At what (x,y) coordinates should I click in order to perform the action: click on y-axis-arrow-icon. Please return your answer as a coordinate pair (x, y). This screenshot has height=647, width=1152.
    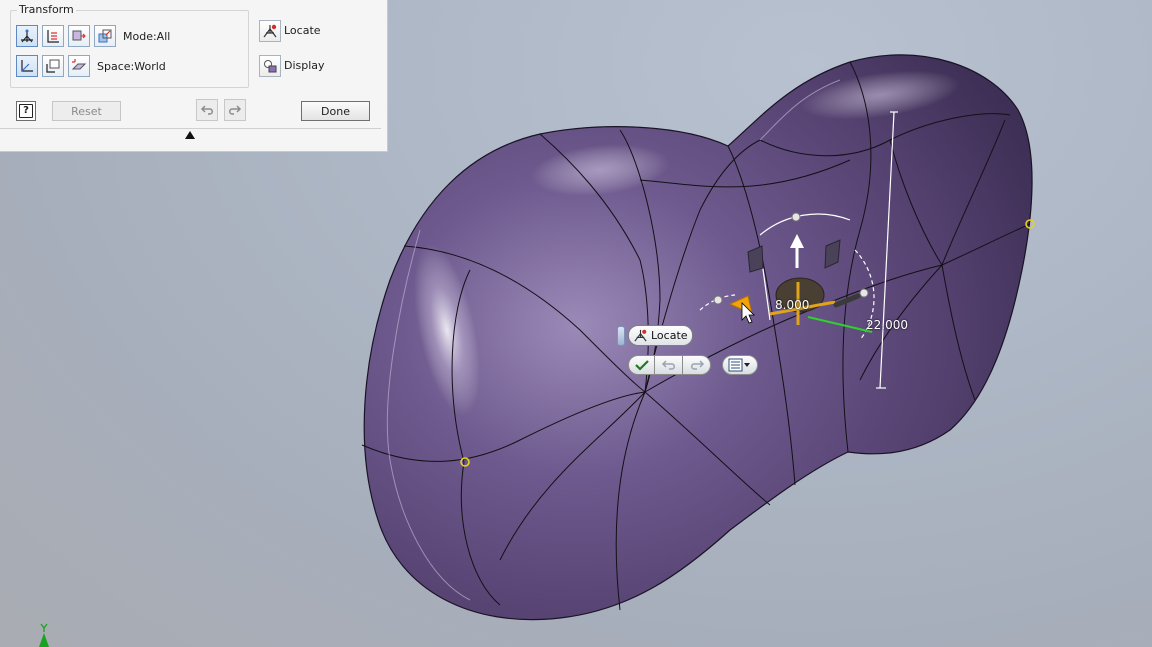
    Looking at the image, I should click on (44, 635).